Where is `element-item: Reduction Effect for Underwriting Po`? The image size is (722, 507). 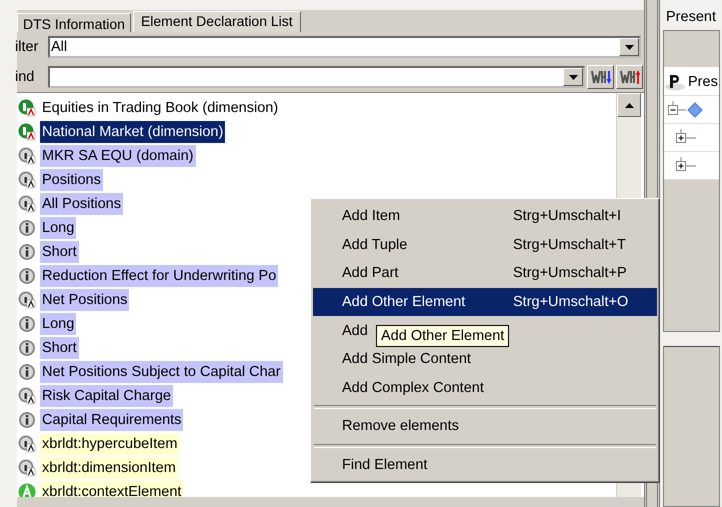
element-item: Reduction Effect for Underwriting Po is located at coordinates (159, 276).